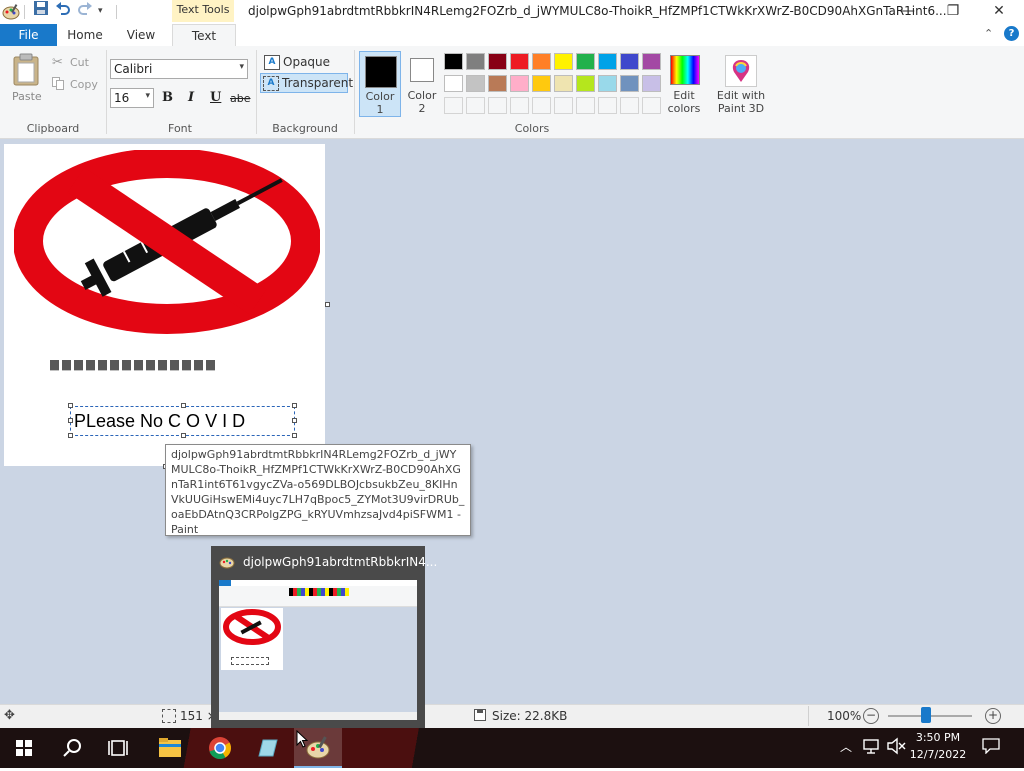 Image resolution: width=1024 pixels, height=771 pixels. What do you see at coordinates (41, 9) in the screenshot?
I see `save-icon` at bounding box center [41, 9].